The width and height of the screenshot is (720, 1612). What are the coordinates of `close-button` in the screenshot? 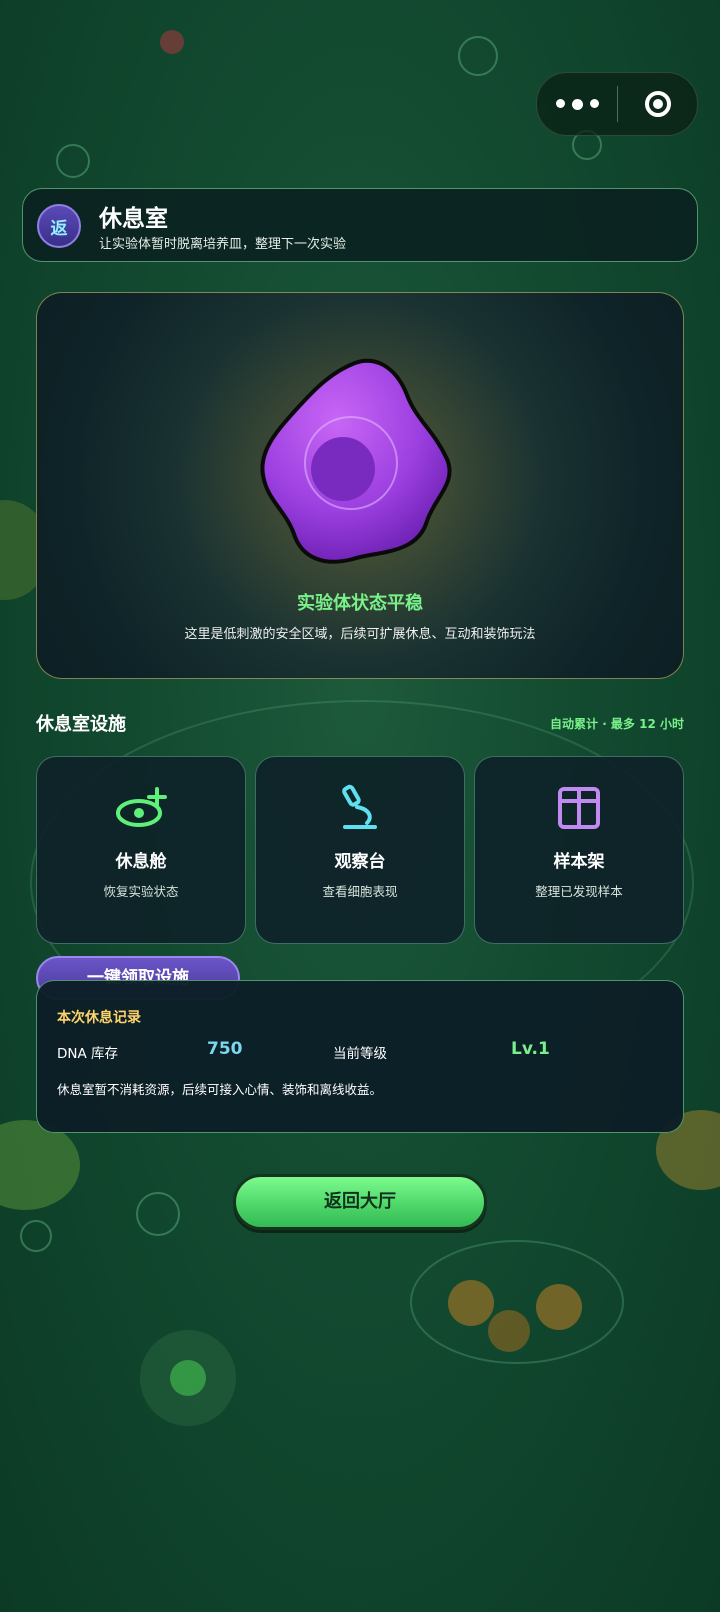 It's located at (657, 104).